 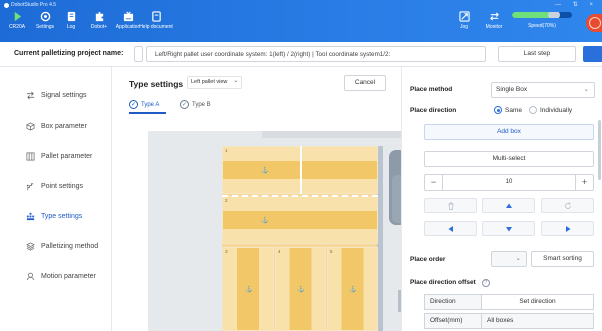 What do you see at coordinates (433, 110) in the screenshot?
I see `place-direction-label: Place direction` at bounding box center [433, 110].